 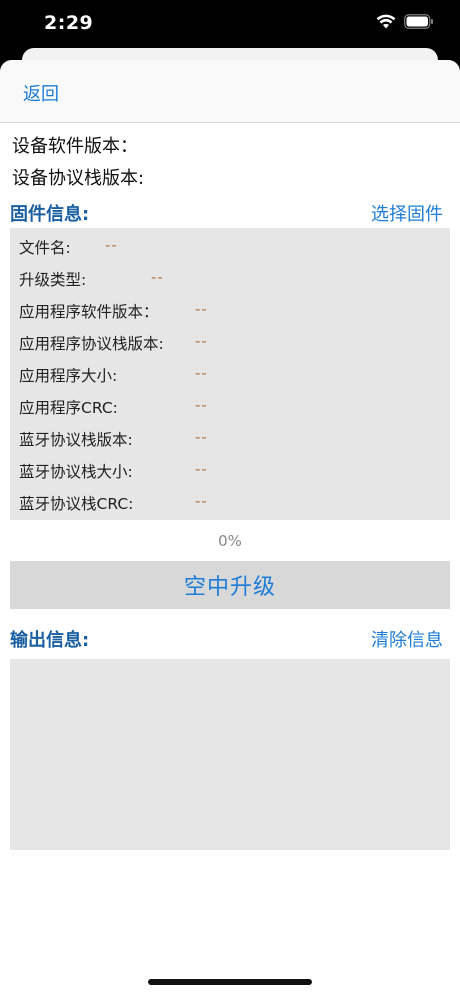 What do you see at coordinates (201, 341) in the screenshot?
I see `info-value-app-stack-version: --` at bounding box center [201, 341].